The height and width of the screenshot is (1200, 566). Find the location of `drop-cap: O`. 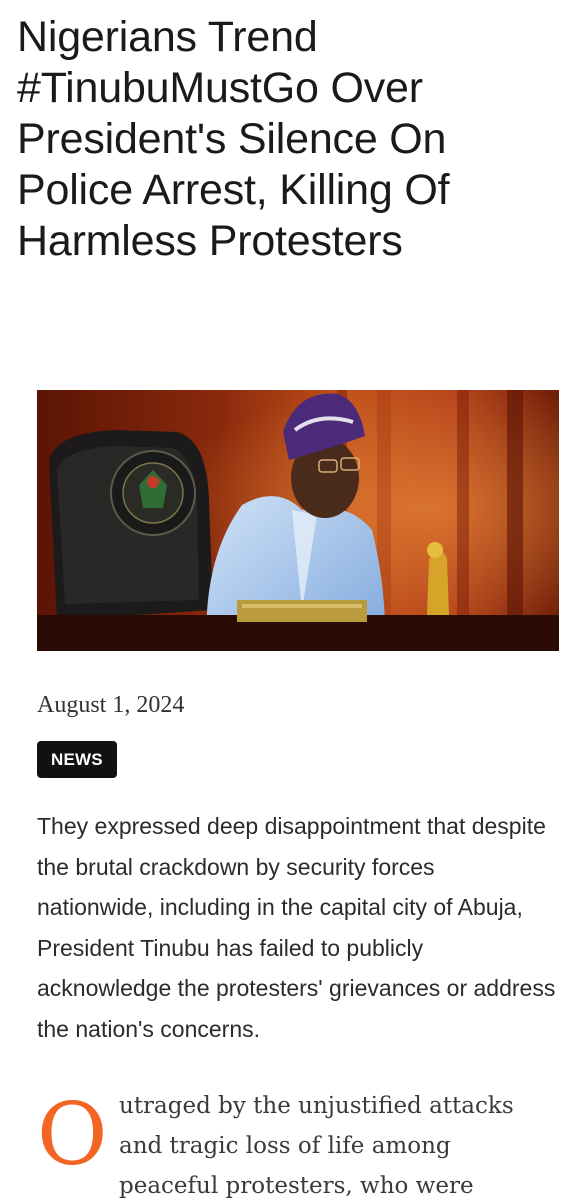

drop-cap: O is located at coordinates (72, 1135).